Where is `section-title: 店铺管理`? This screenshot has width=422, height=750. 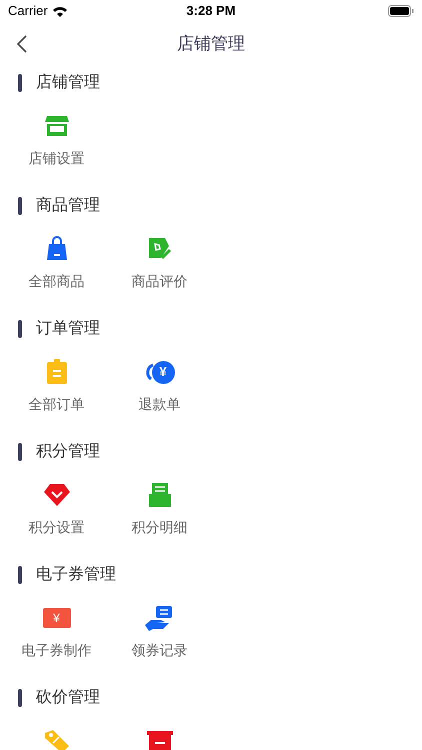 section-title: 店铺管理 is located at coordinates (68, 82).